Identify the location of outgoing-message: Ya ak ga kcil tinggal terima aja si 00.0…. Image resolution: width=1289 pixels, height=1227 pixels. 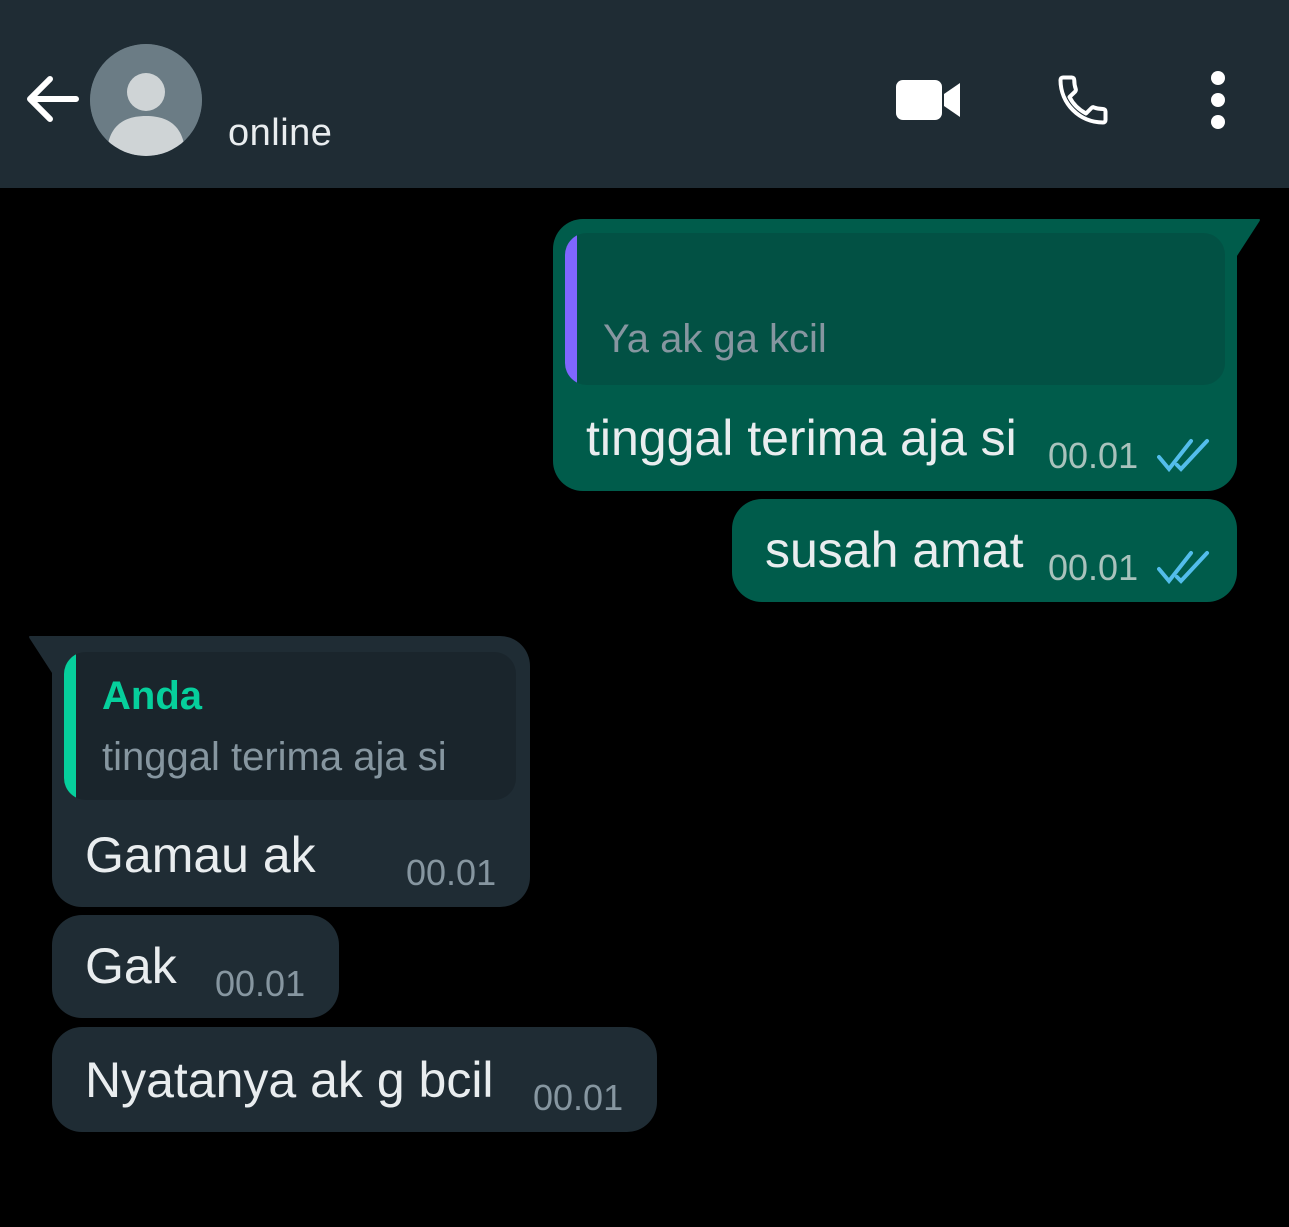
(895, 355).